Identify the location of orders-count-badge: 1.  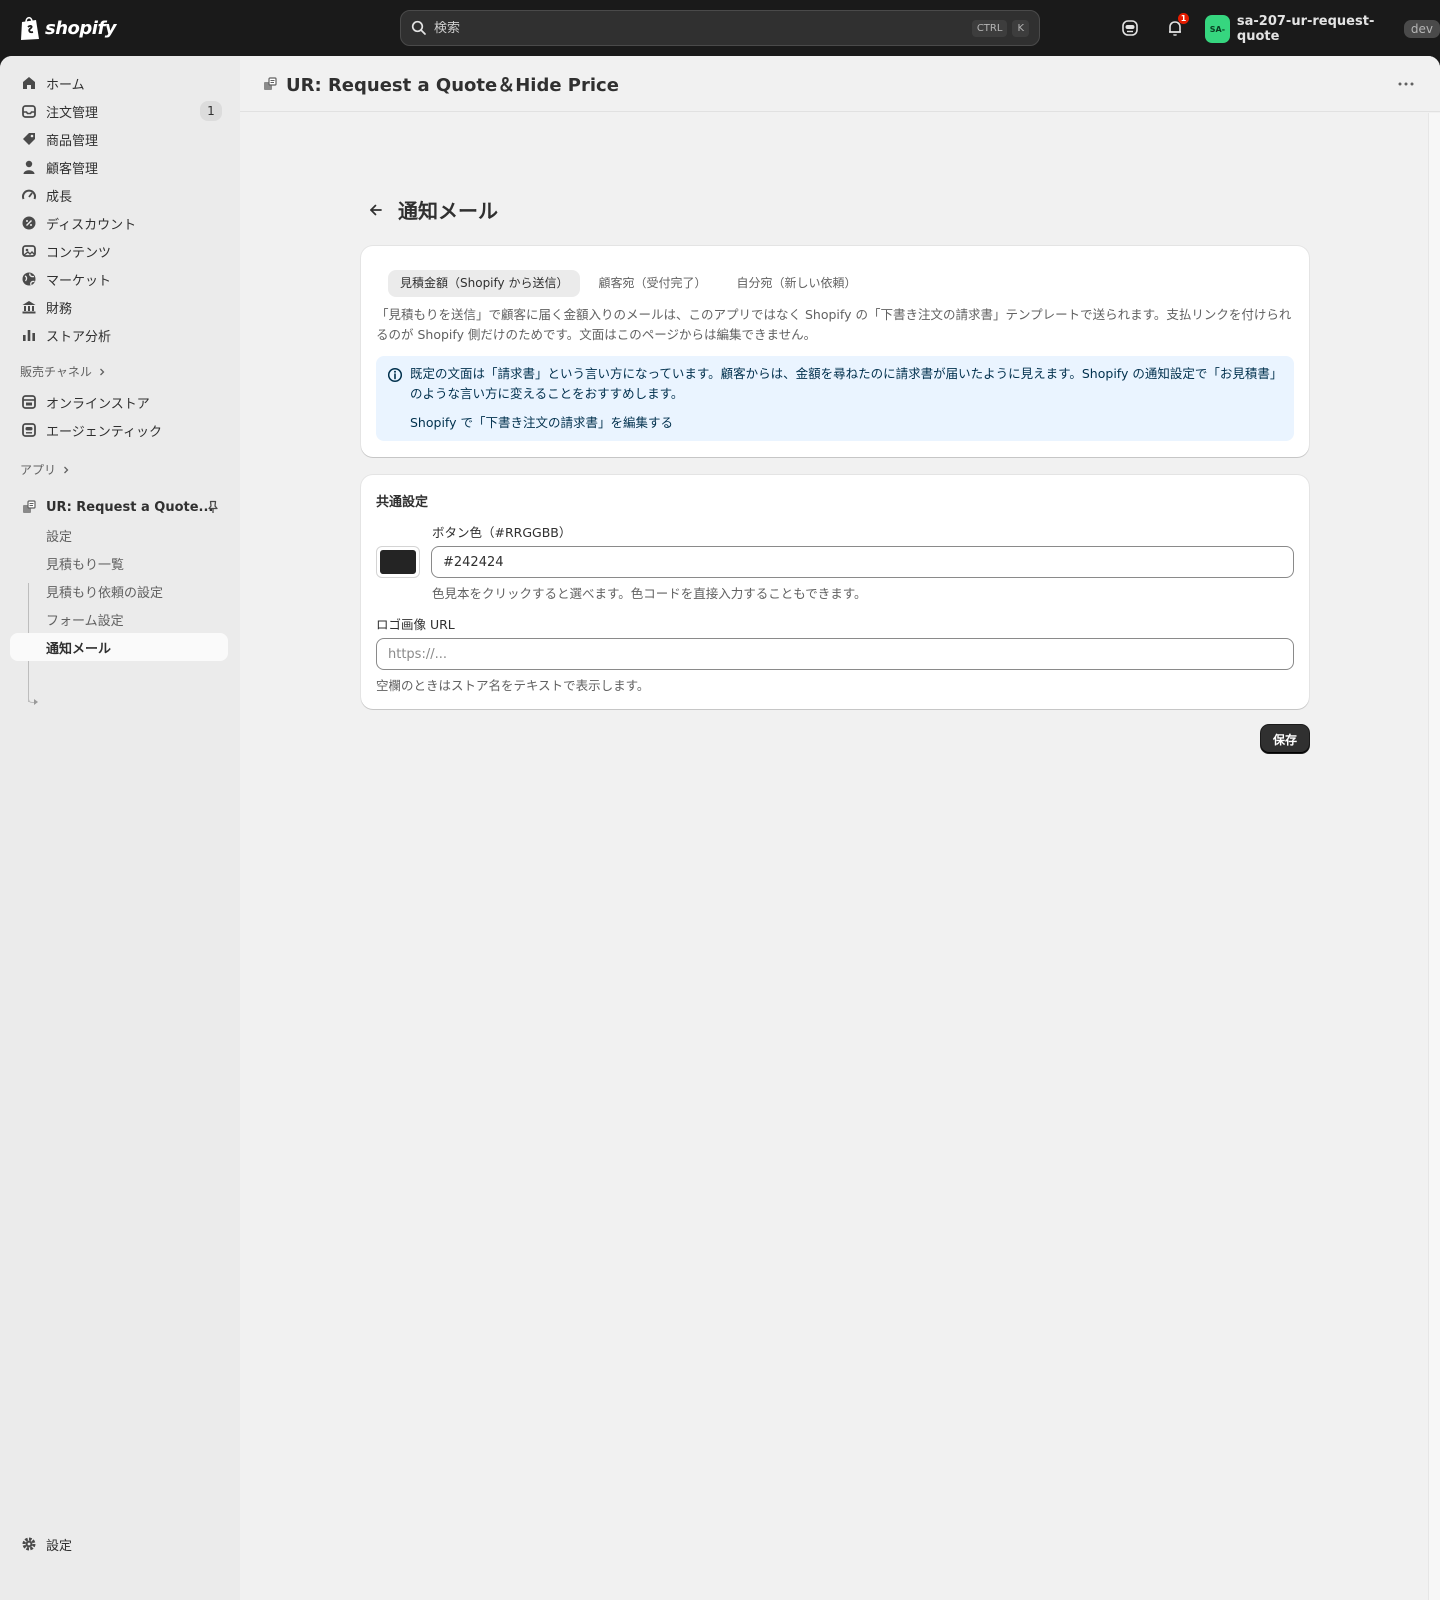
(211, 111).